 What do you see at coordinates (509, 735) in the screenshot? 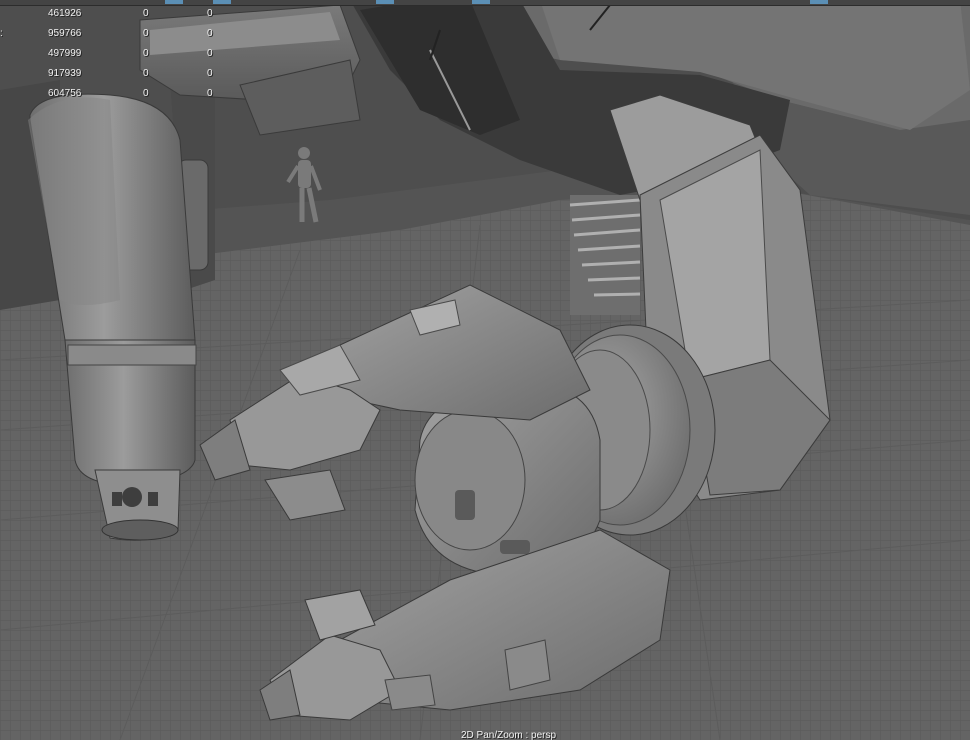
I see `viewport-camera-caption: 2D Pan/Zoom : persp` at bounding box center [509, 735].